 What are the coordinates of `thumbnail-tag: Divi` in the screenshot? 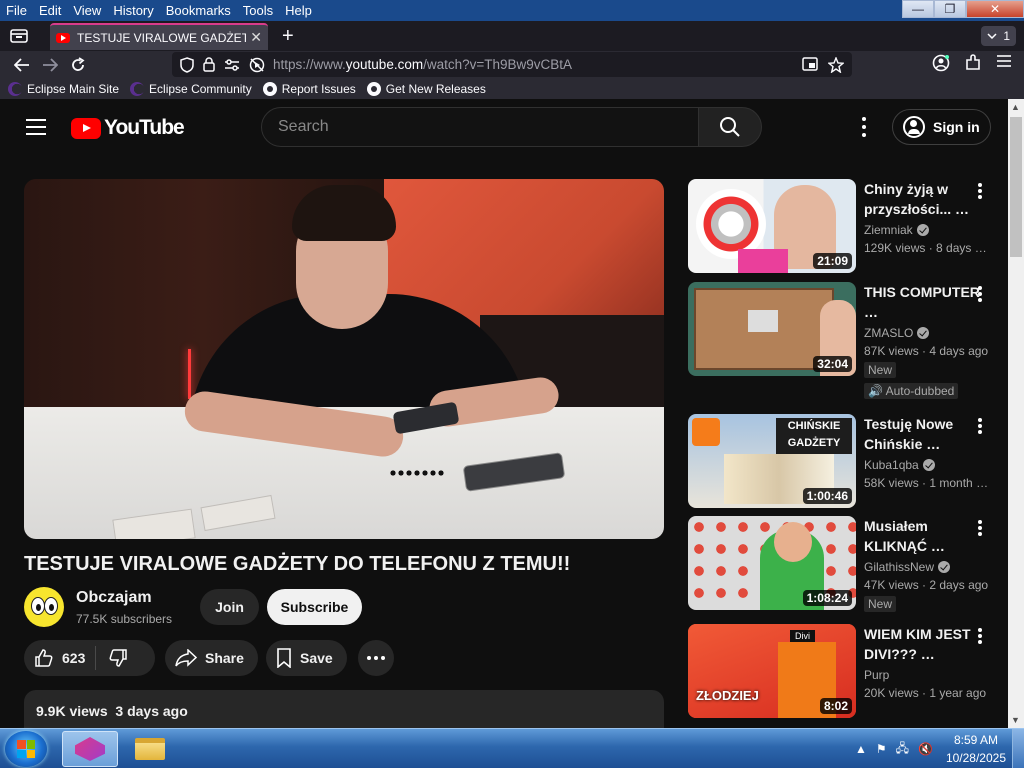 It's located at (802, 636).